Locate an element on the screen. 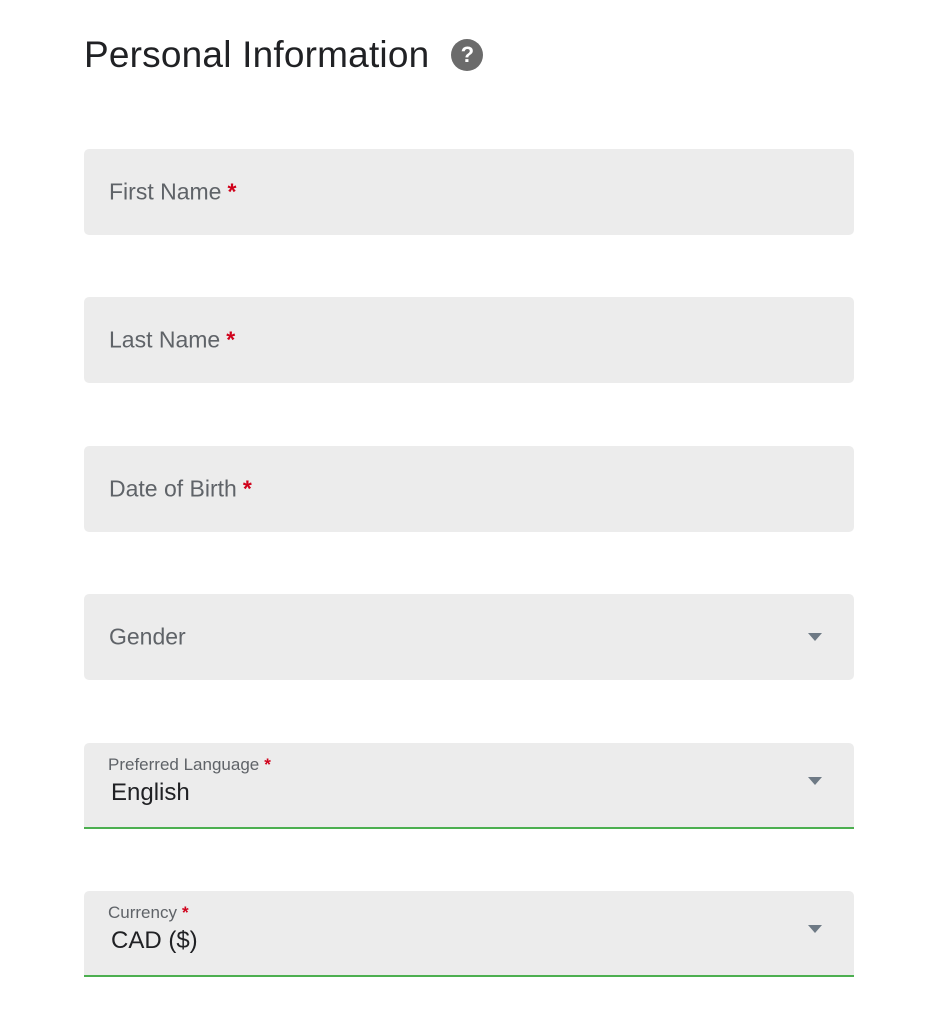 The image size is (948, 1024). first-name-field: First Name * is located at coordinates (469, 192).